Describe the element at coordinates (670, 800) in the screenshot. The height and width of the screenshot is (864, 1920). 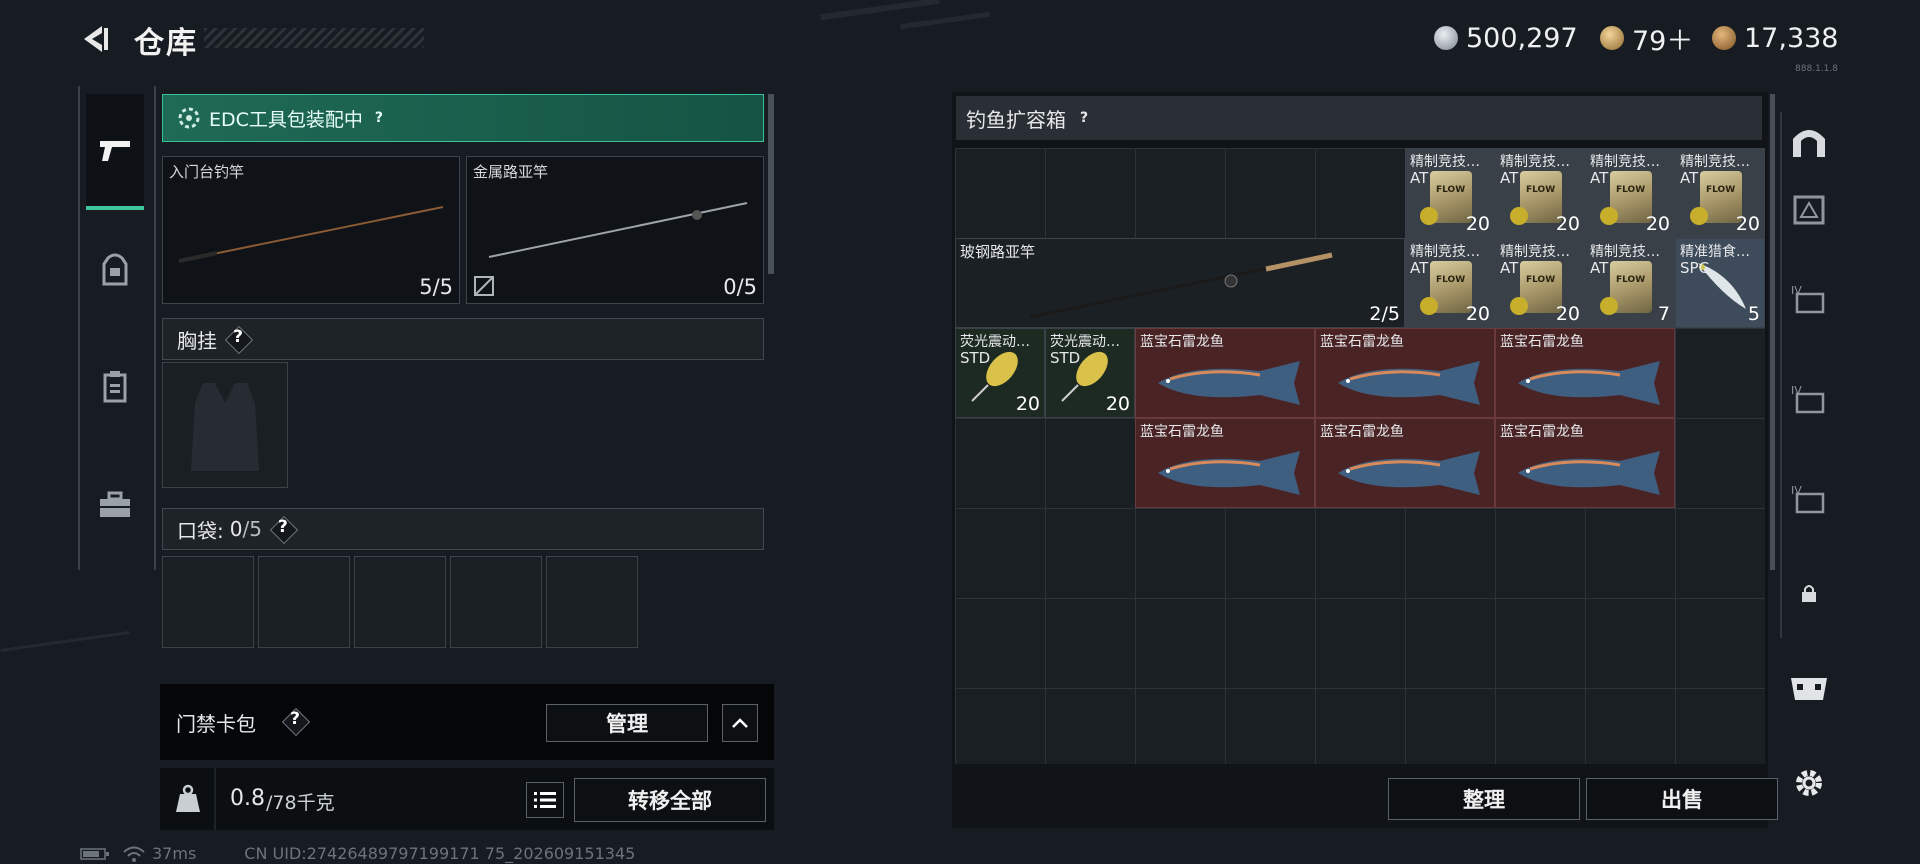
I see `transfer-all-button: 转移全部` at that location.